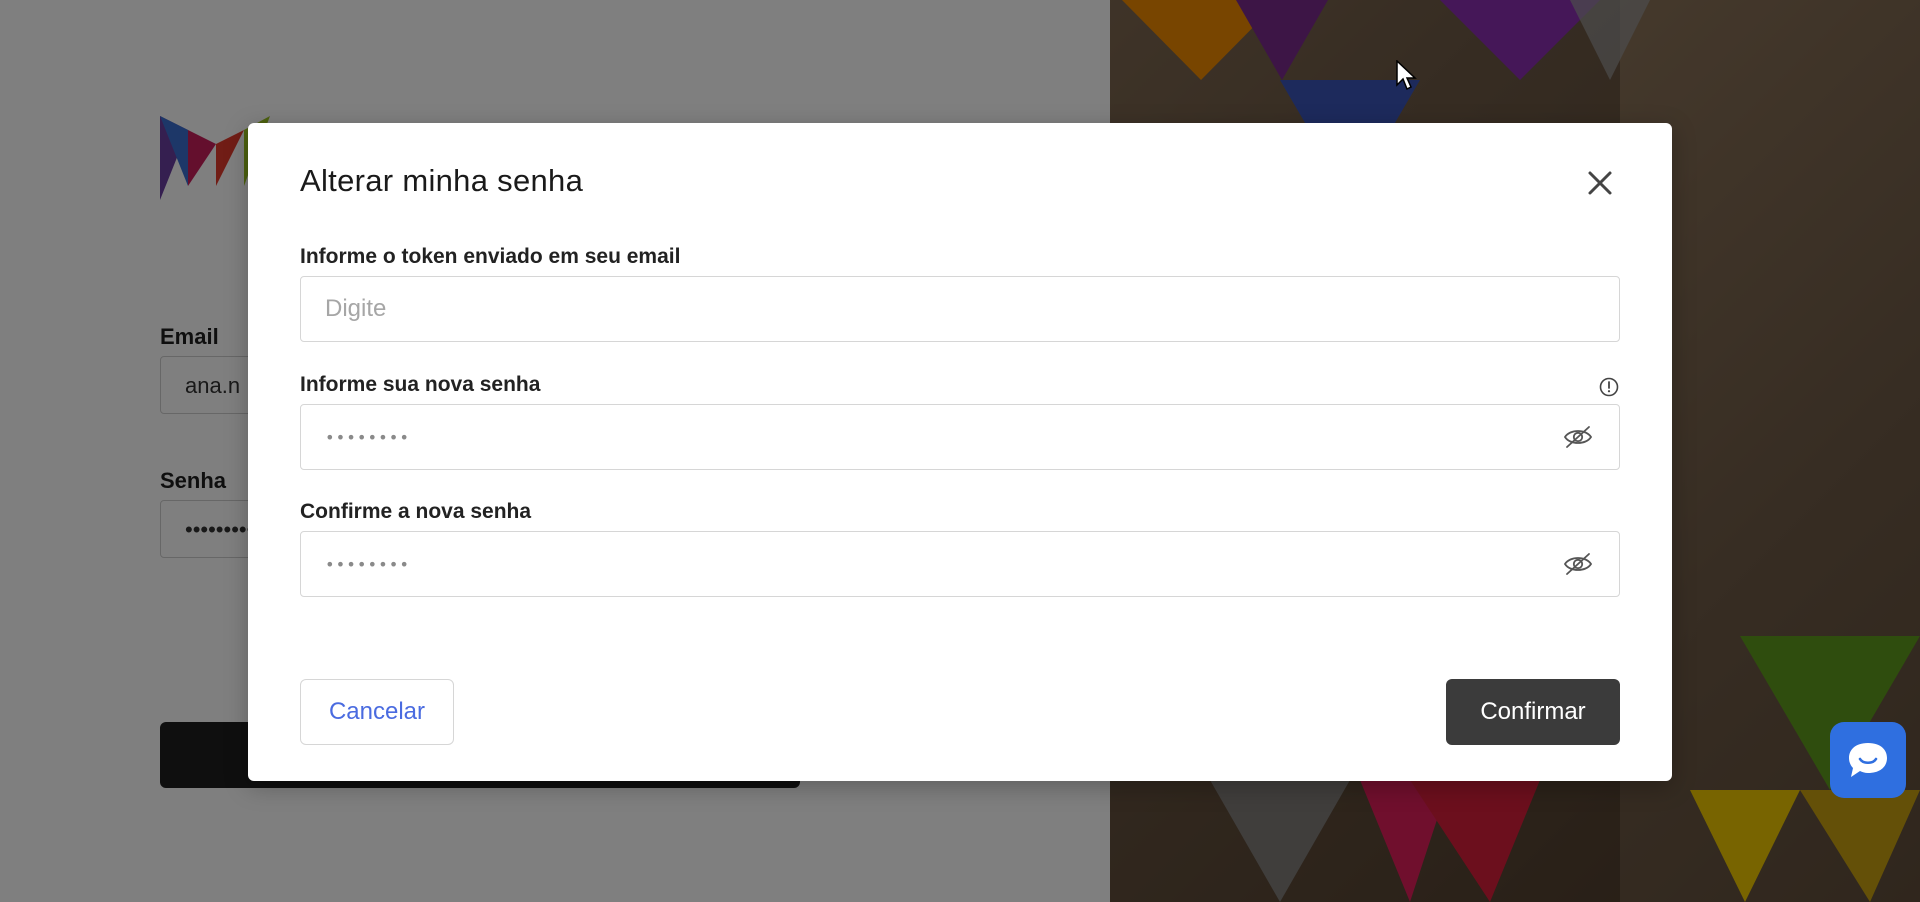 The height and width of the screenshot is (902, 1920). I want to click on chat-button, so click(1868, 760).